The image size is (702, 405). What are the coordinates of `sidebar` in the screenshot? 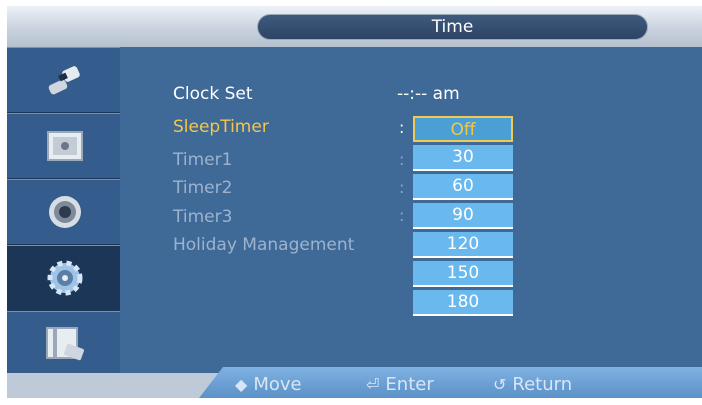 It's located at (63, 222).